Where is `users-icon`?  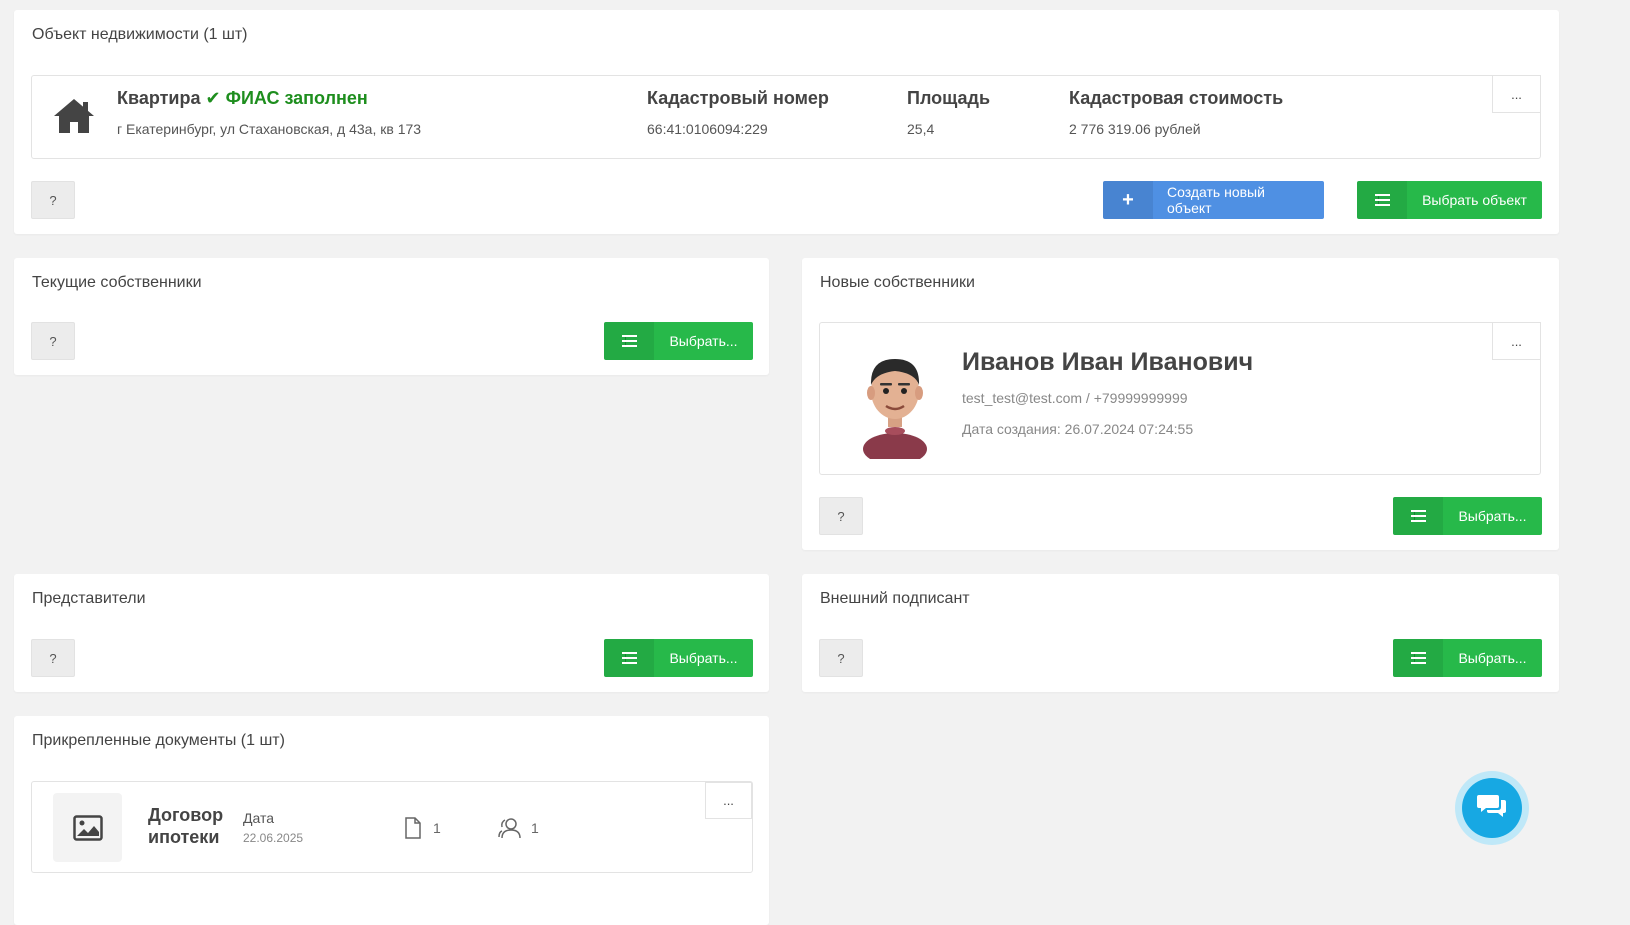
users-icon is located at coordinates (510, 830).